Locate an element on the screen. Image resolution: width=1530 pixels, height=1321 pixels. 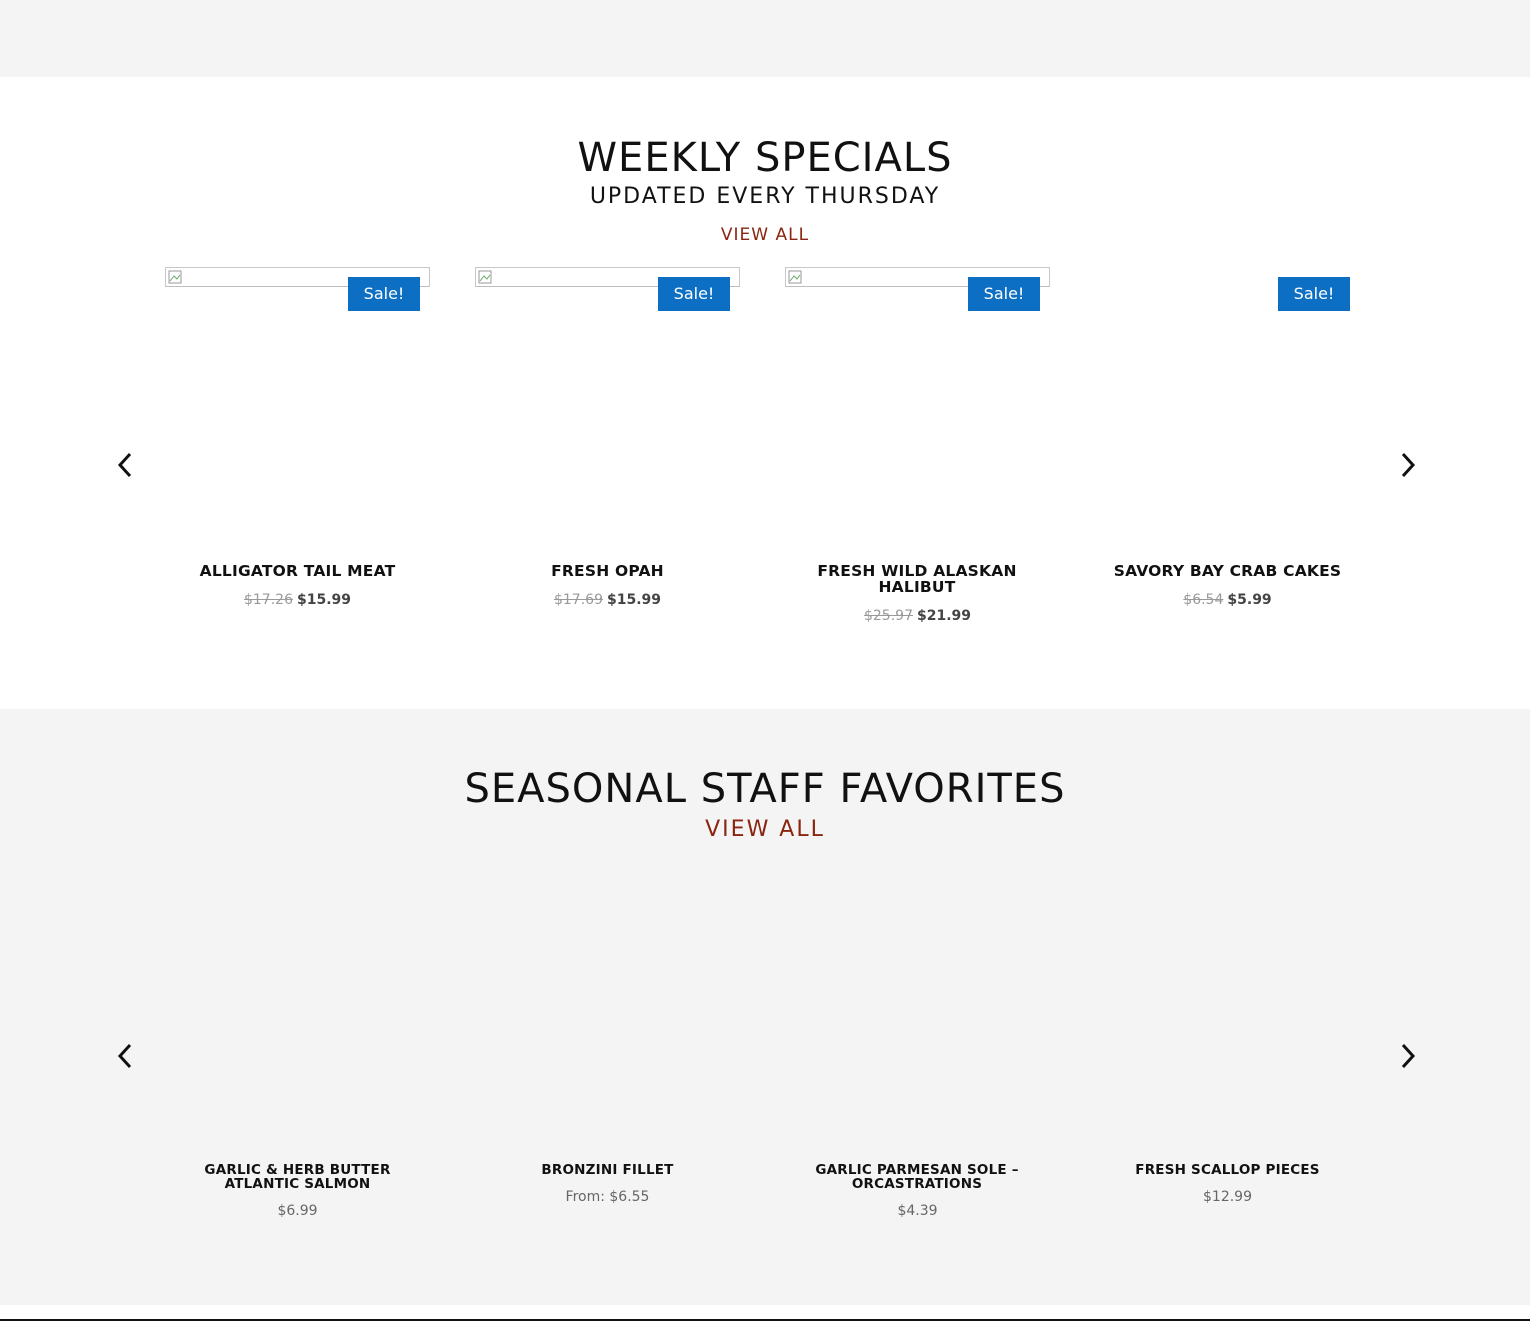
original-price: $17.26 is located at coordinates (268, 600).